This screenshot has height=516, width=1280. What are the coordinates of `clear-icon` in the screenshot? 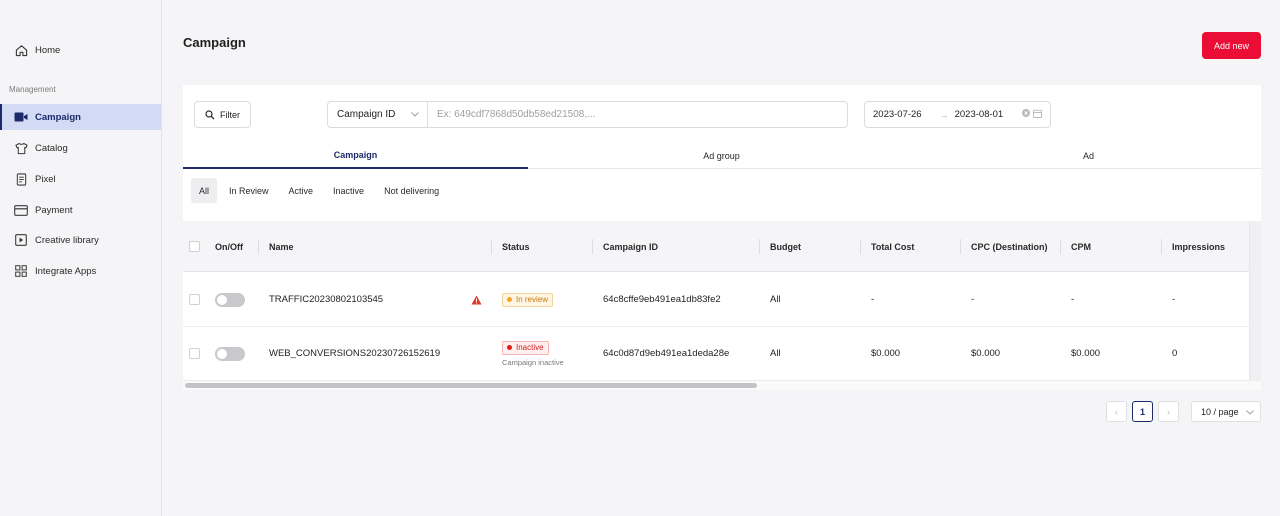 It's located at (1026, 114).